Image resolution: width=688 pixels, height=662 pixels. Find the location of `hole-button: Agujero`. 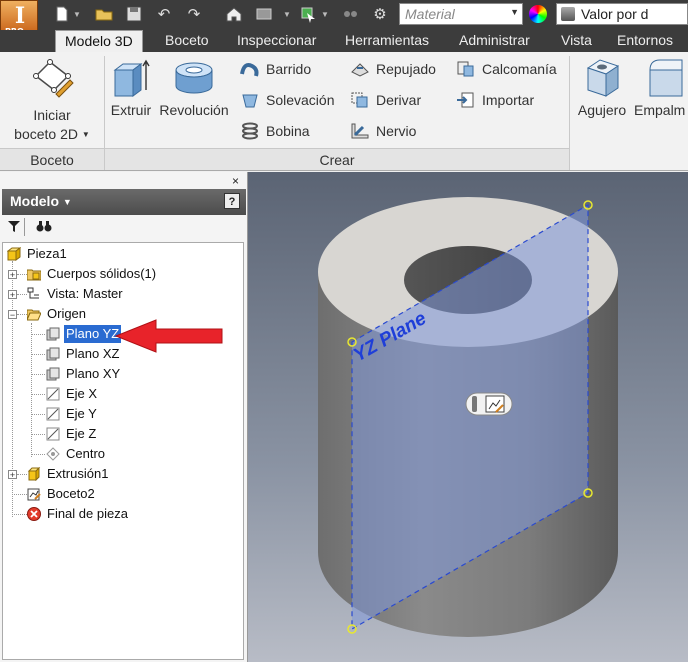

hole-button: Agujero is located at coordinates (602, 87).